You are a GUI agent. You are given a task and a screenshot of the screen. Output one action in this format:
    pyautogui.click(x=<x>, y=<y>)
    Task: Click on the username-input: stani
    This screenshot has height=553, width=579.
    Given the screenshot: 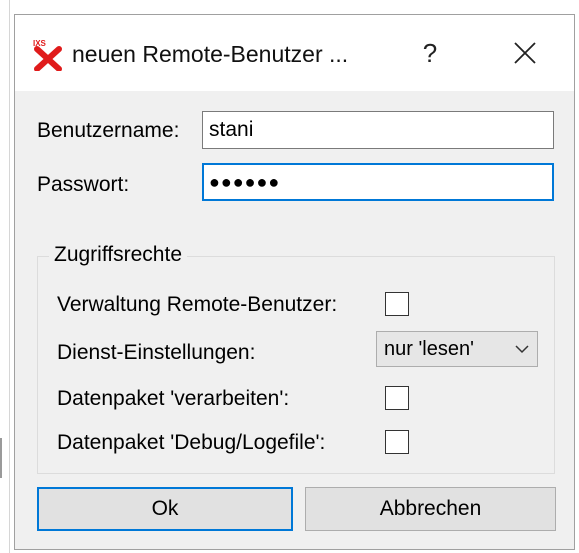 What is the action you would take?
    pyautogui.click(x=378, y=130)
    